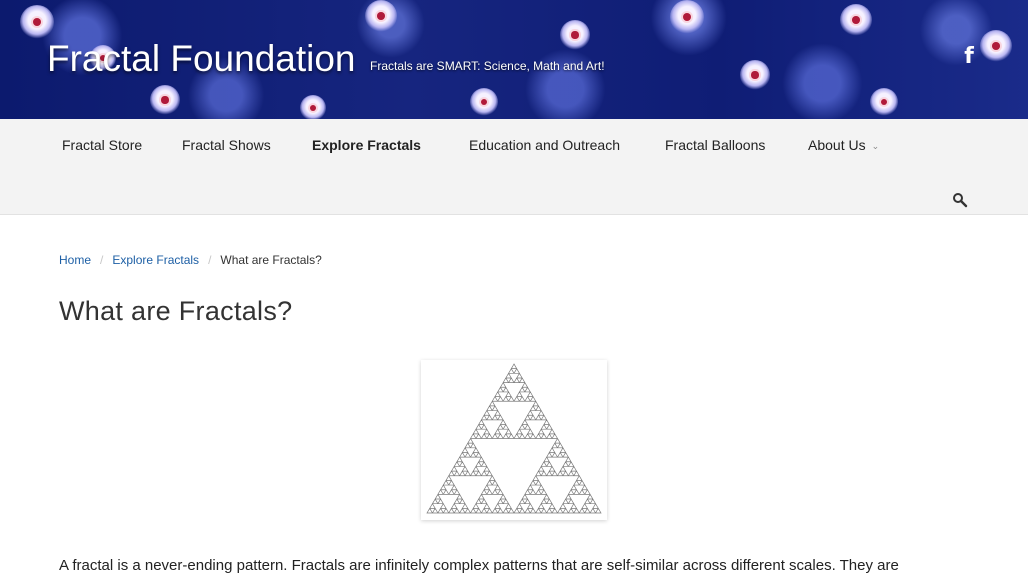 This screenshot has height=578, width=1028. Describe the element at coordinates (960, 200) in the screenshot. I see `search-icon` at that location.